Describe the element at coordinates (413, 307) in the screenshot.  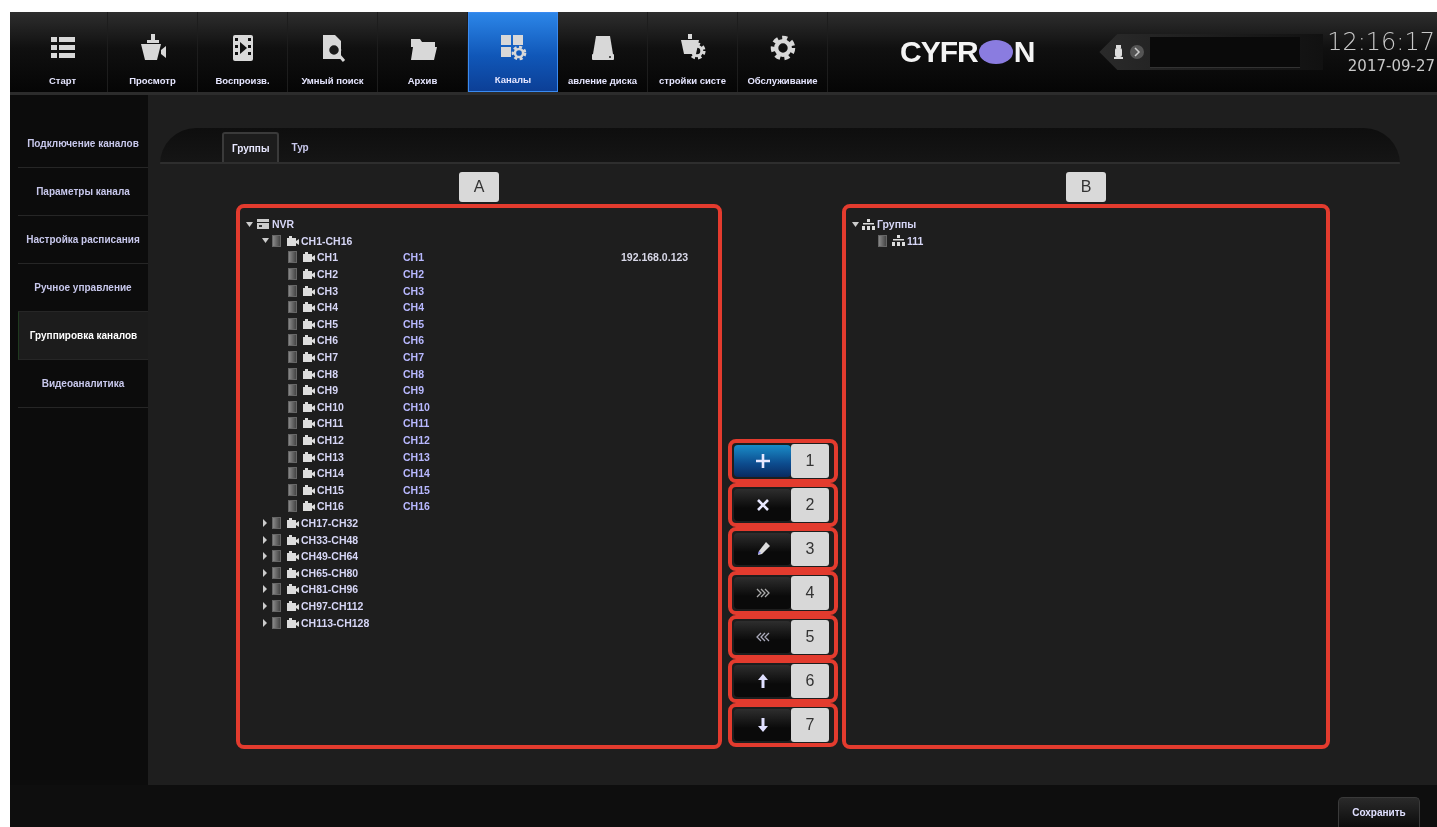
I see `channel-name: CH4` at that location.